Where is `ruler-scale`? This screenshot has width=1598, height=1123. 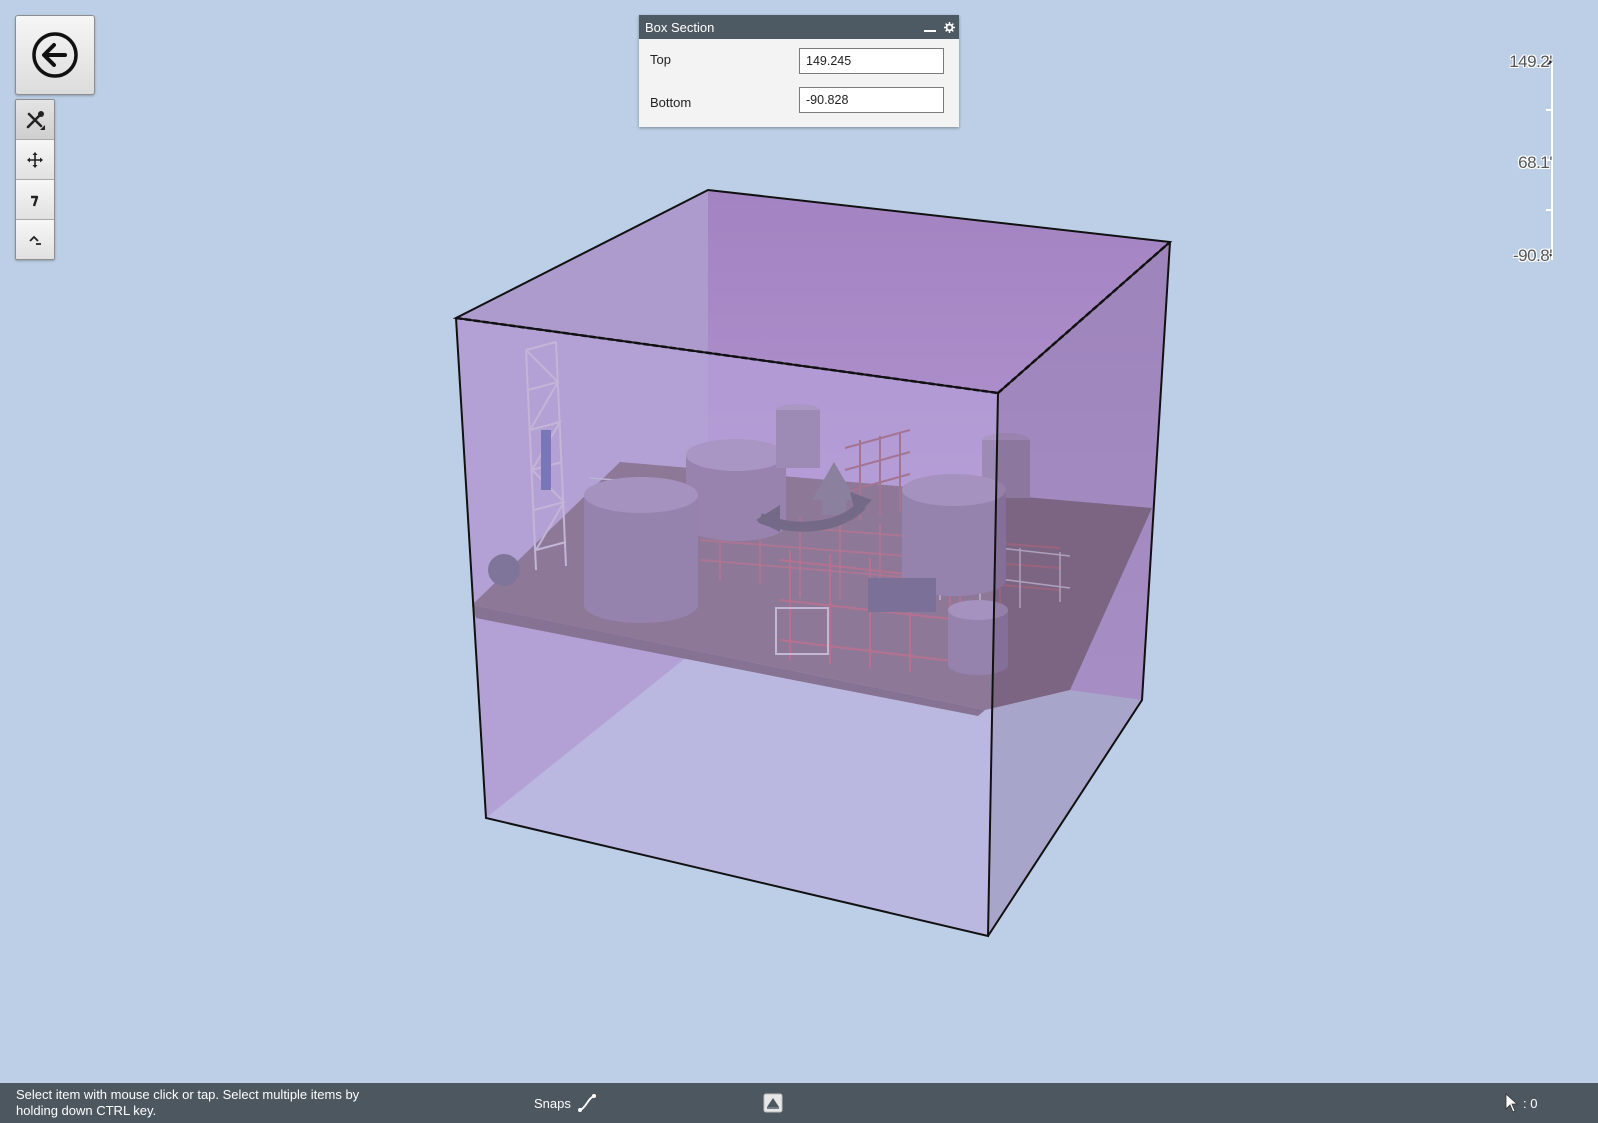 ruler-scale is located at coordinates (1548, 158).